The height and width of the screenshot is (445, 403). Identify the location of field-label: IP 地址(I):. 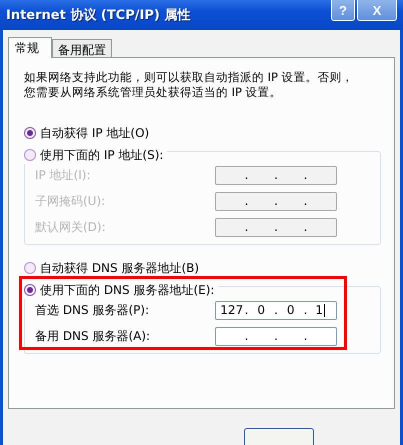
(63, 175).